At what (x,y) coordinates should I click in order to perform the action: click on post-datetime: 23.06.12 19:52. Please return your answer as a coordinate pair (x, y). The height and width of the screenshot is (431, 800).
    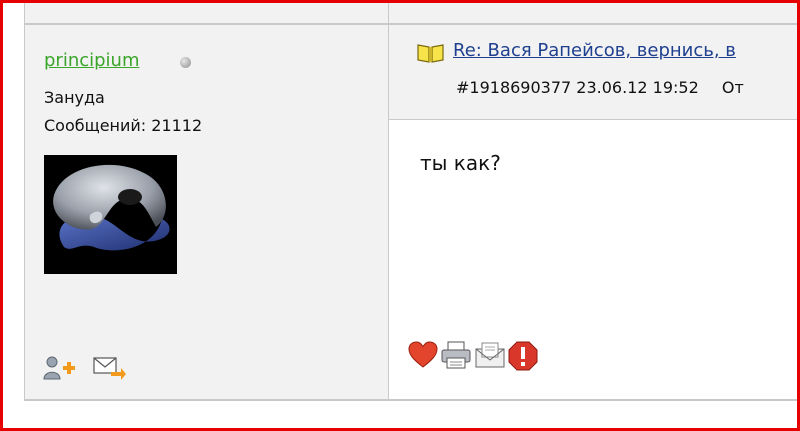
    Looking at the image, I should click on (637, 87).